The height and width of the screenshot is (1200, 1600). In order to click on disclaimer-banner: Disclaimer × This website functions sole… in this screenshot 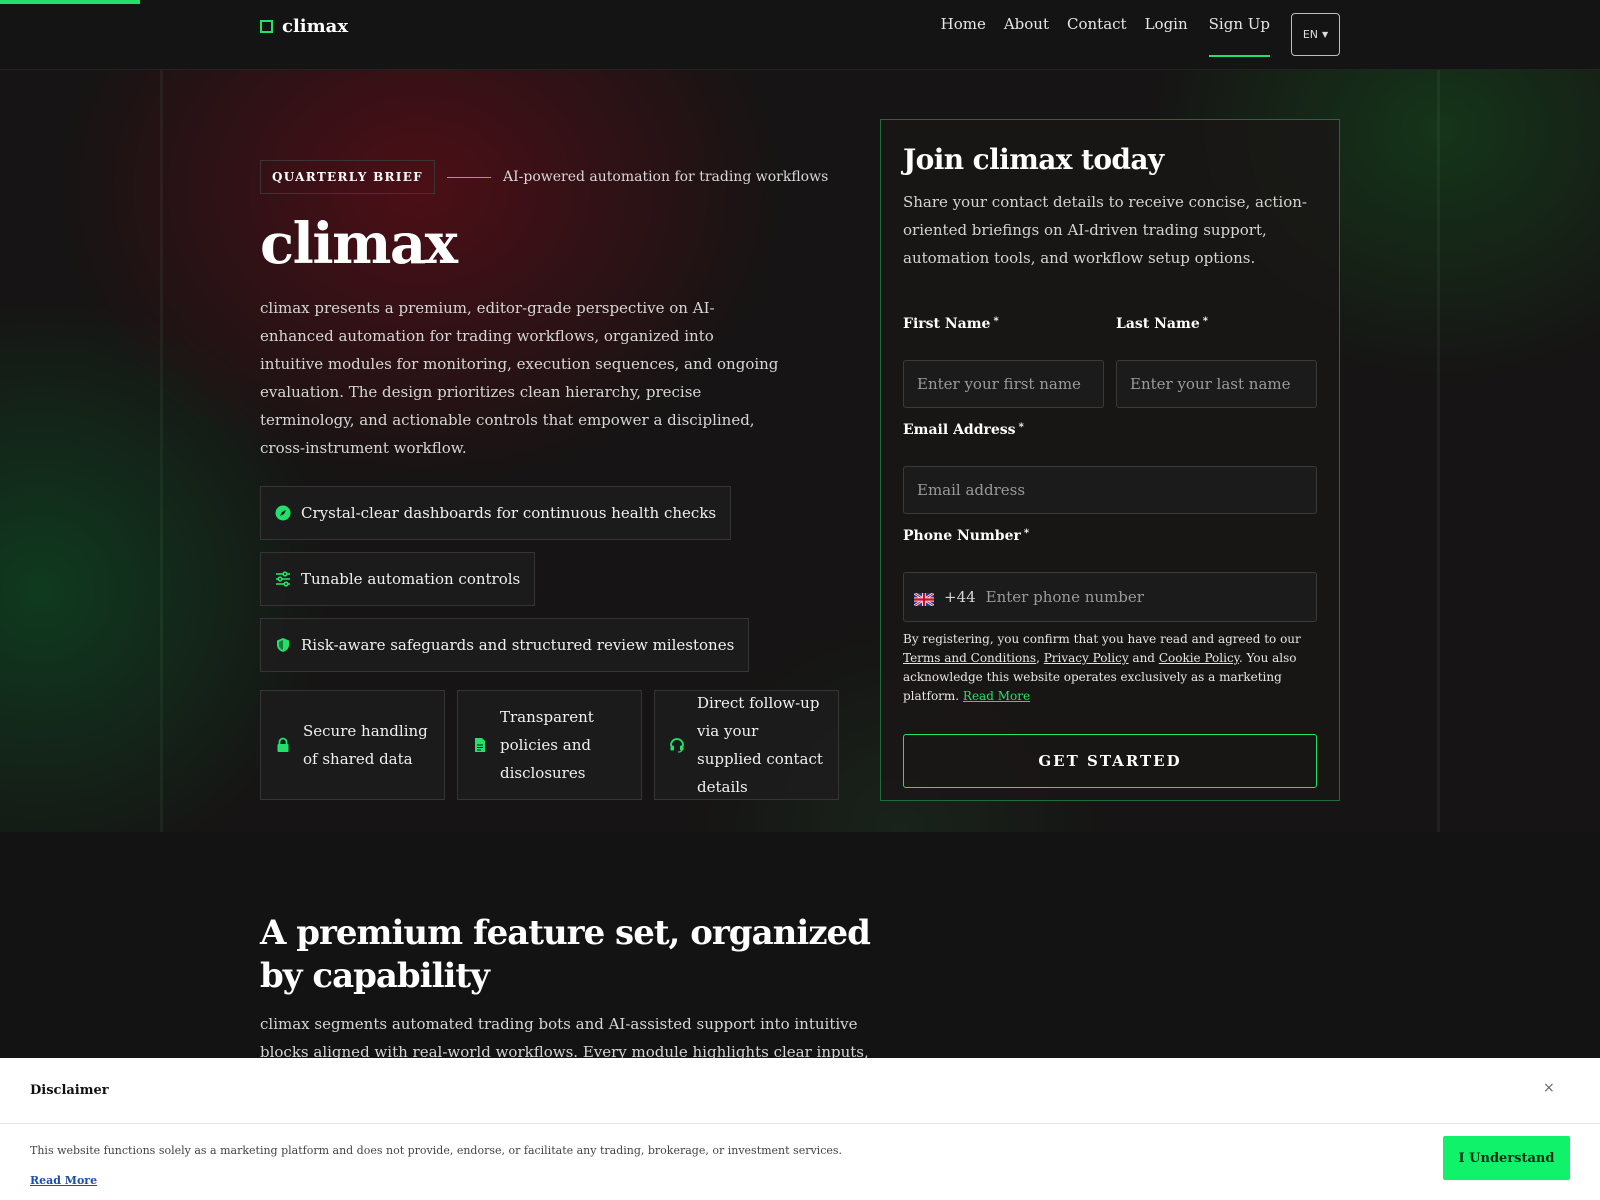, I will do `click(800, 1129)`.